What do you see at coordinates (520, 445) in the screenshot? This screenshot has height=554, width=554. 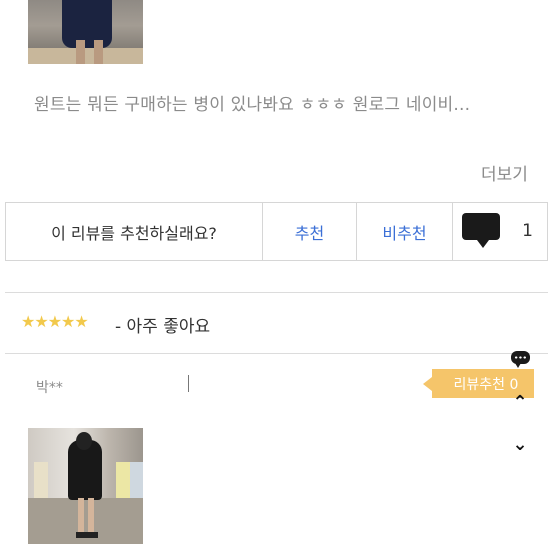 I see `chevron-down-icon: ⌄` at bounding box center [520, 445].